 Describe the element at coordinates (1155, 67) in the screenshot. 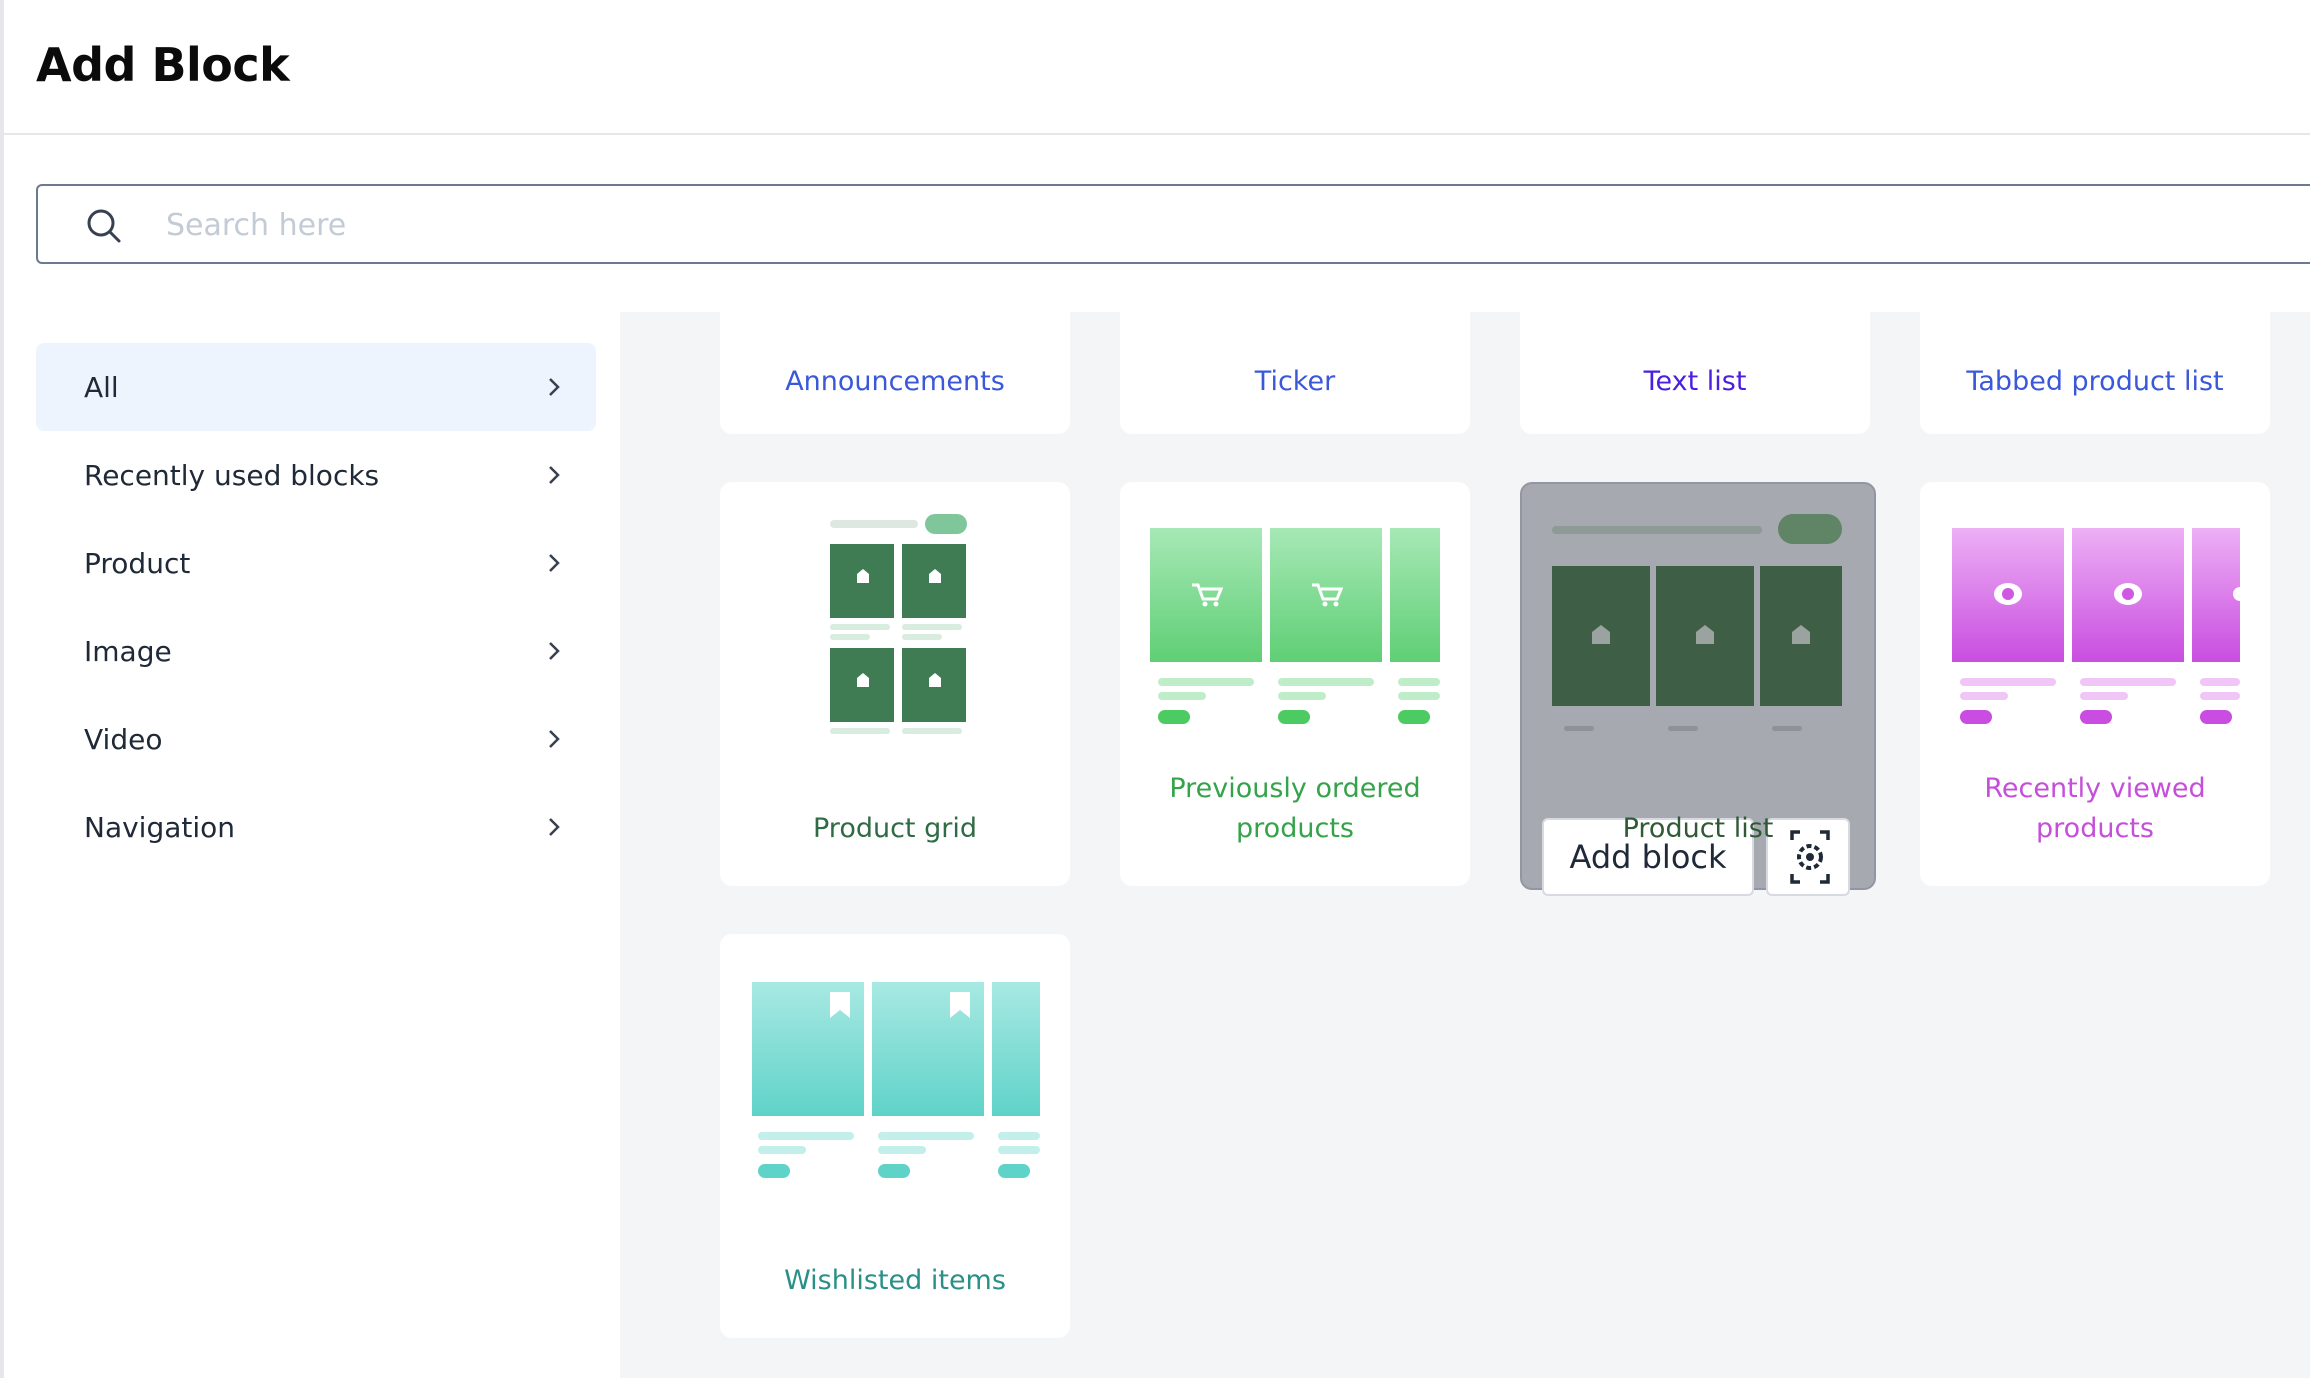

I see `dialog-header: Add Block` at that location.